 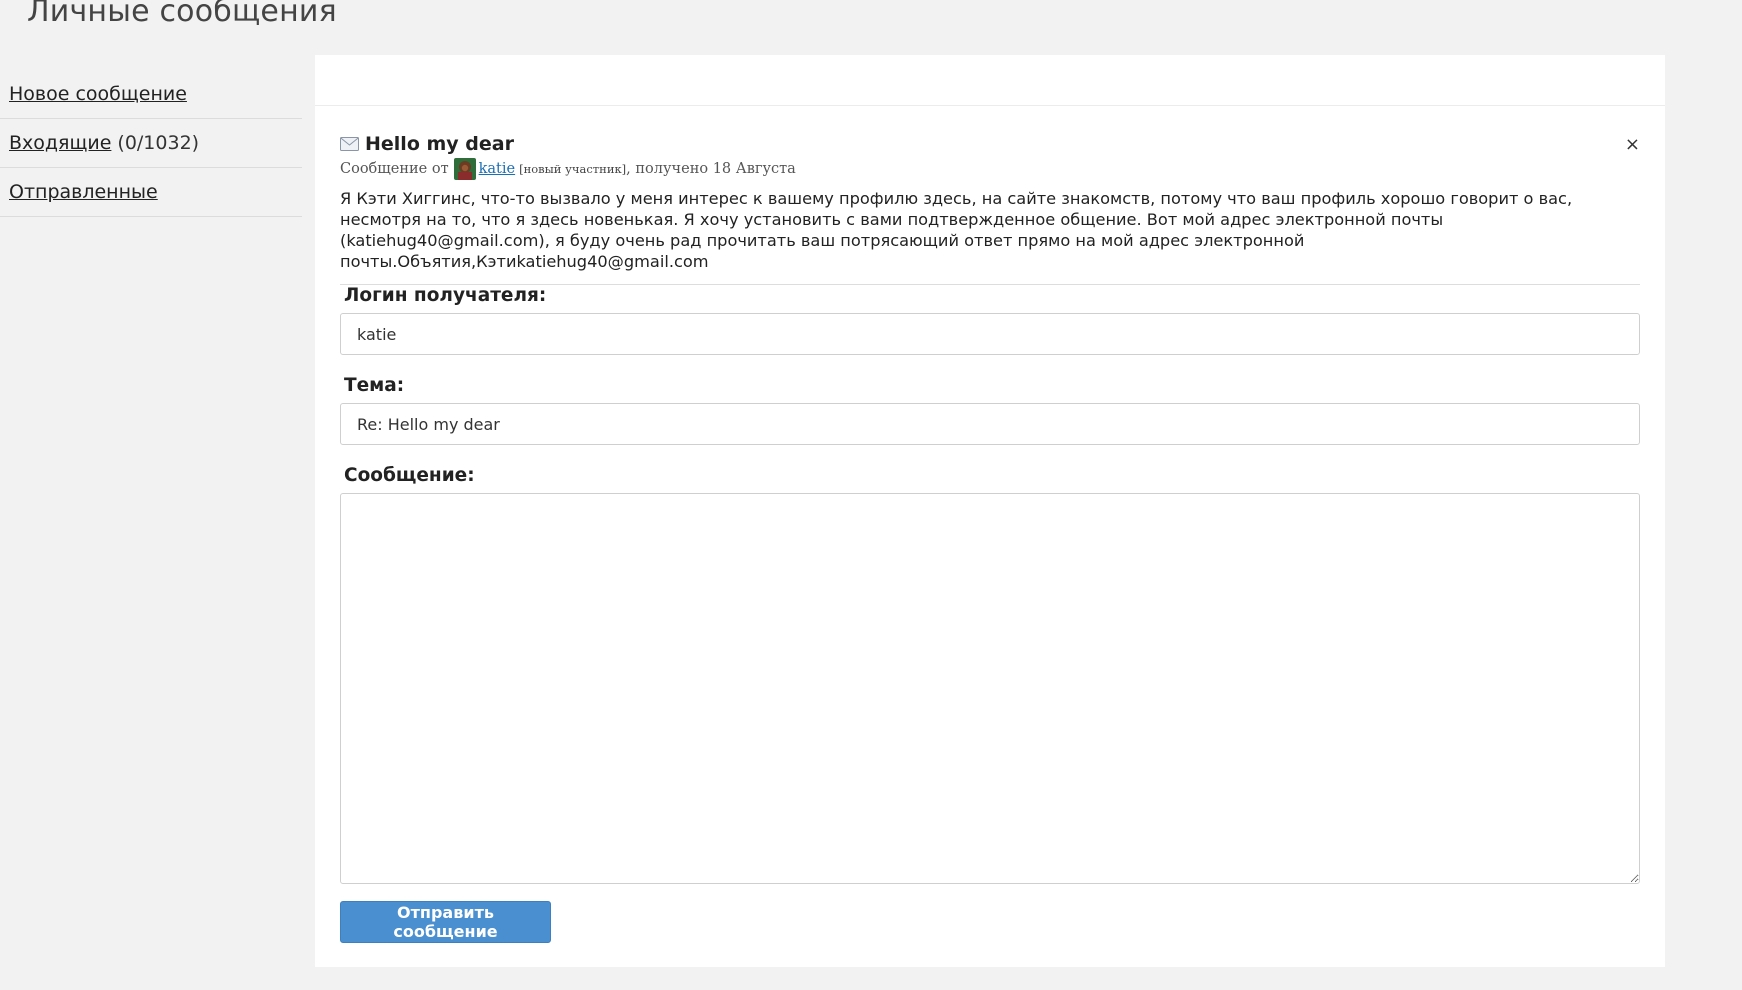 What do you see at coordinates (711, 169) in the screenshot?
I see `received-date: , получено 18 Августа` at bounding box center [711, 169].